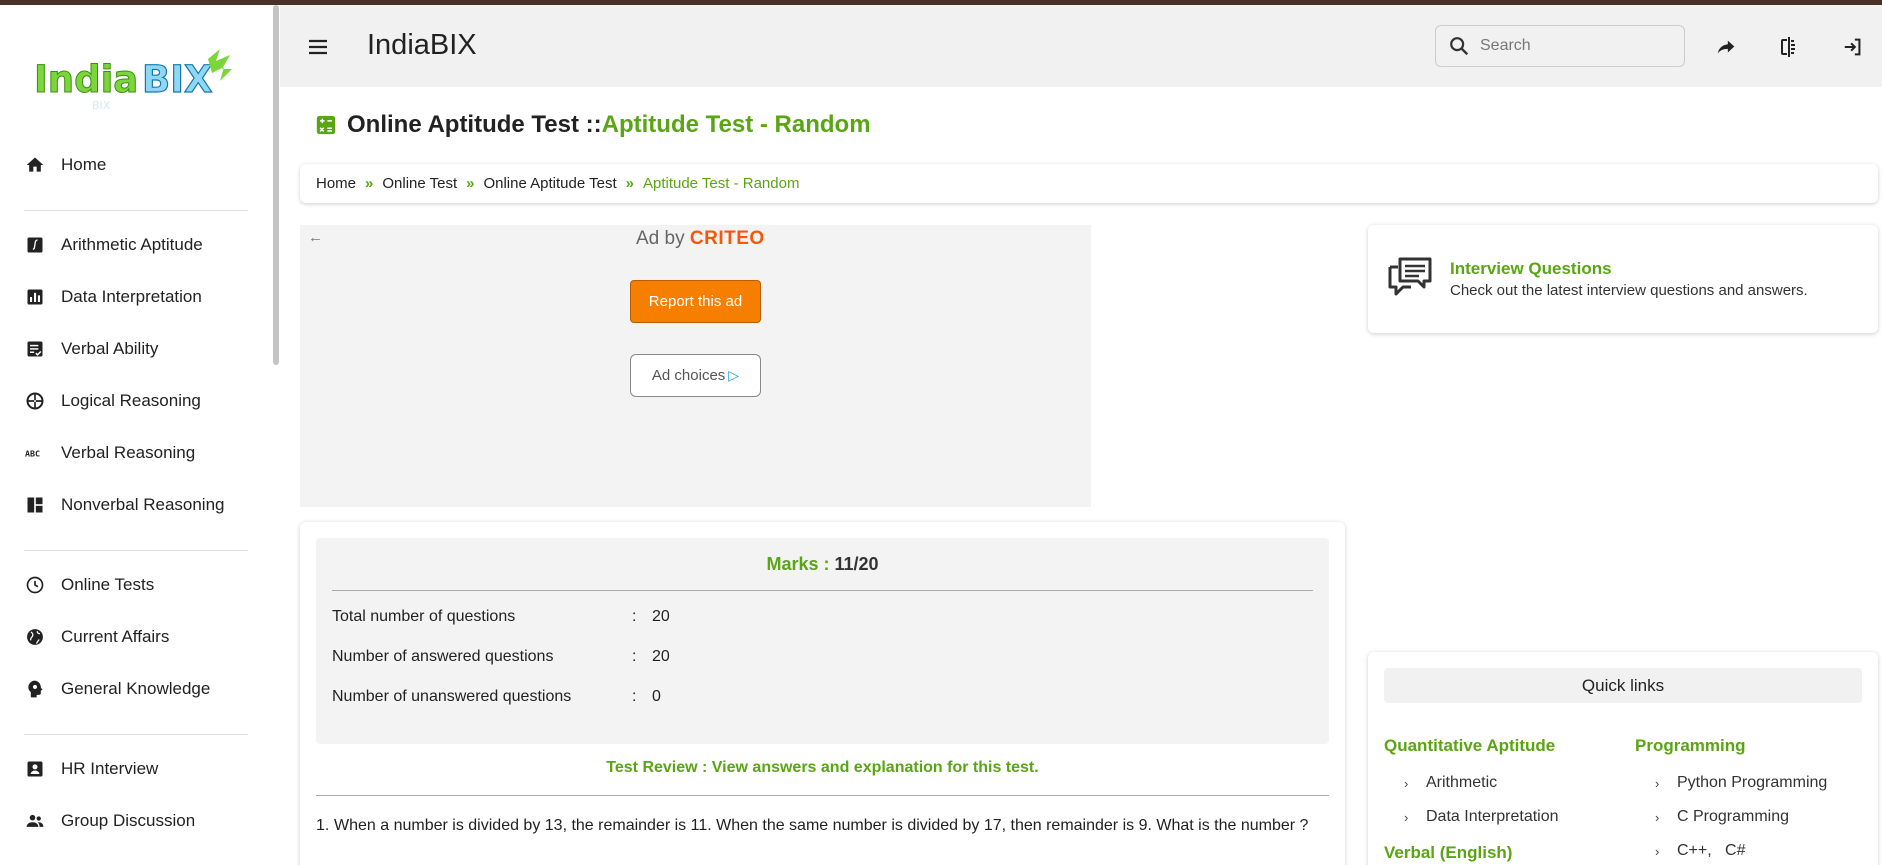 Image resolution: width=1882 pixels, height=865 pixels. What do you see at coordinates (1711, 850) in the screenshot?
I see `quick-link-label: C++, C#` at bounding box center [1711, 850].